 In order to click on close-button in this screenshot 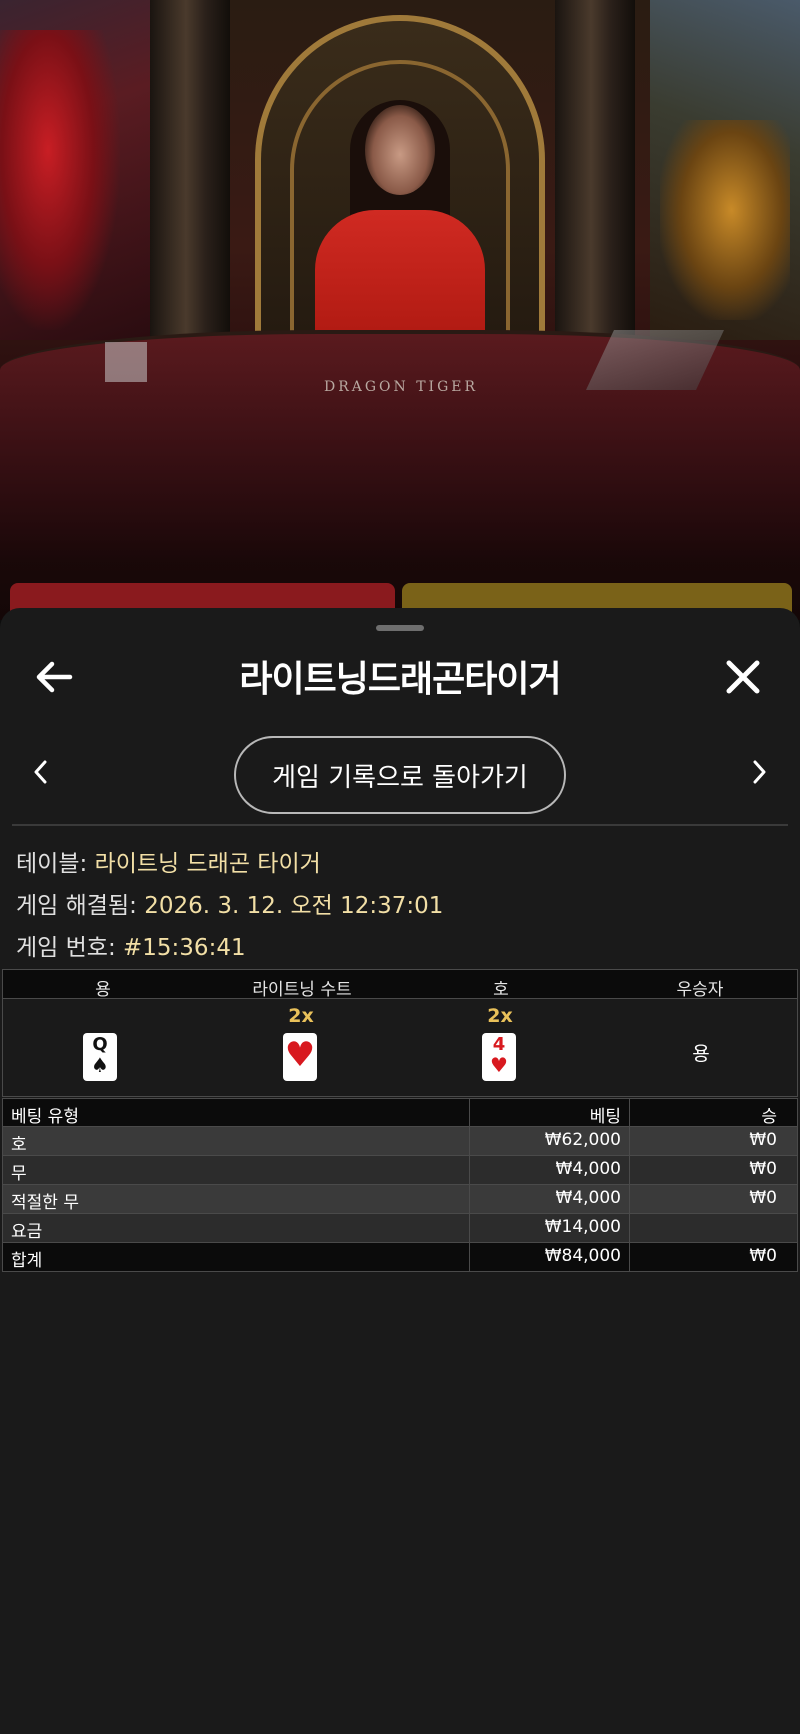, I will do `click(743, 677)`.